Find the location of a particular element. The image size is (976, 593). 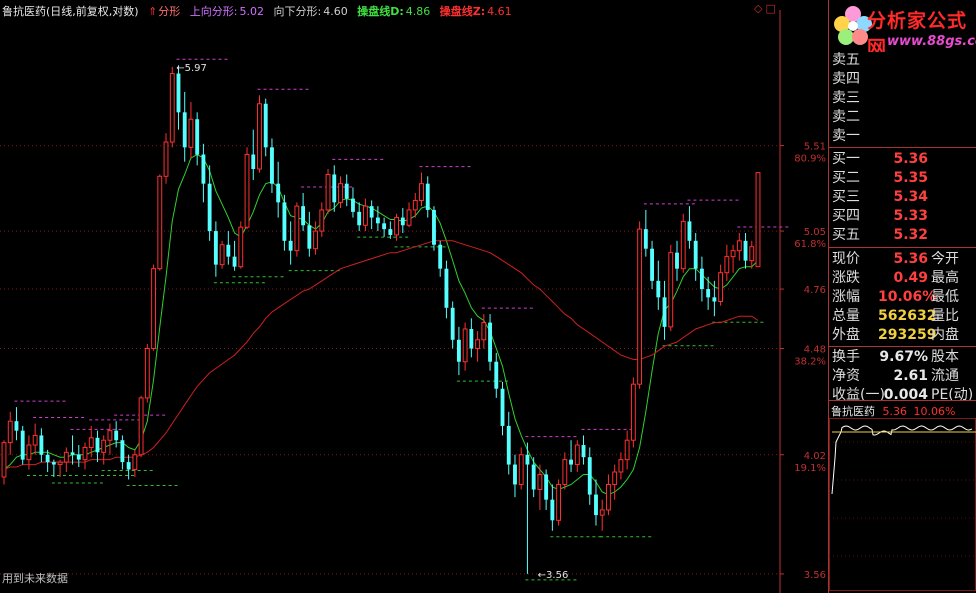

up-fractal-label: 上向分形: is located at coordinates (213, 11).